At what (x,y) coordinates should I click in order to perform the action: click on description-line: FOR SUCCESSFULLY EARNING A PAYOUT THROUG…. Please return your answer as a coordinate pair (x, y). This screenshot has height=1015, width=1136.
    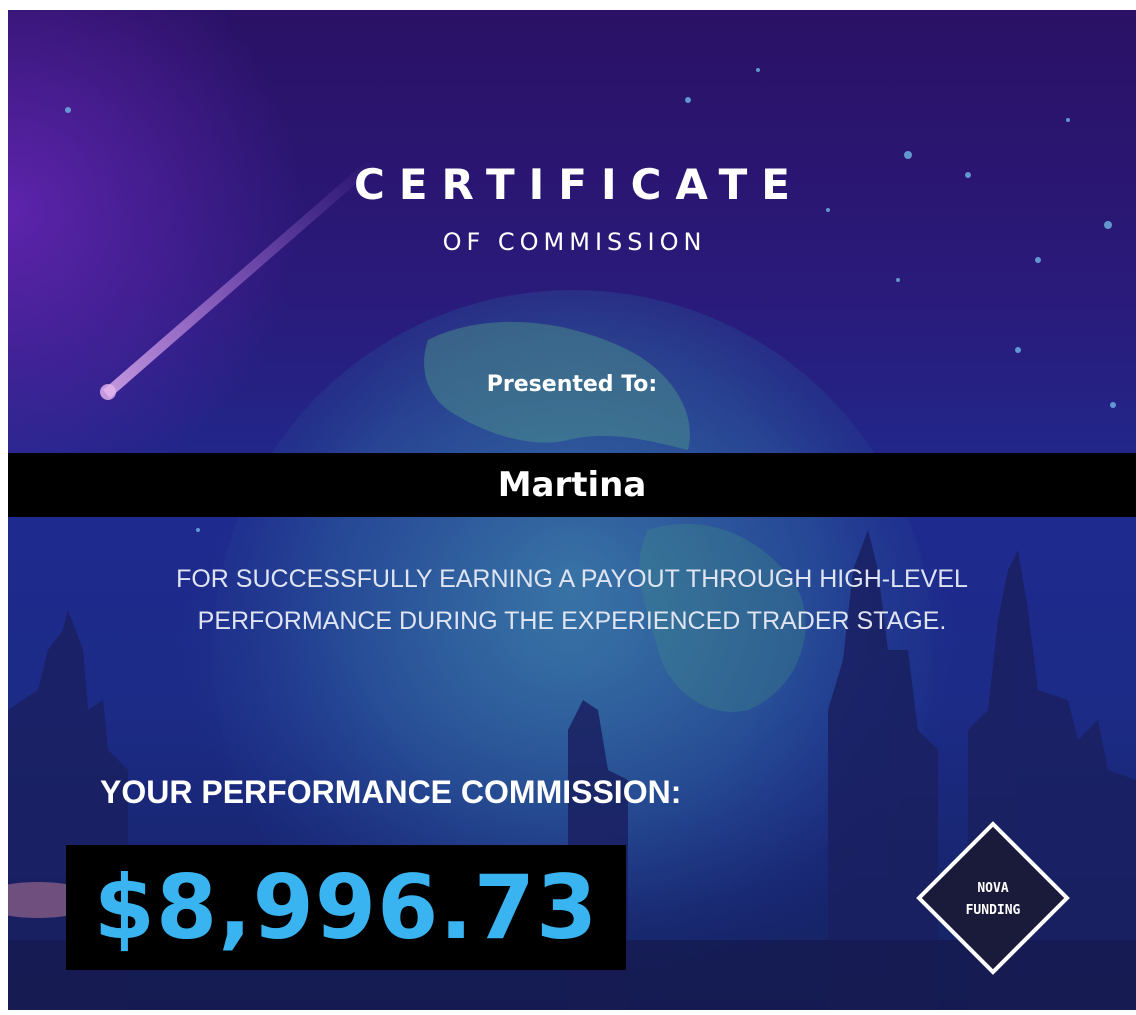
    Looking at the image, I should click on (572, 579).